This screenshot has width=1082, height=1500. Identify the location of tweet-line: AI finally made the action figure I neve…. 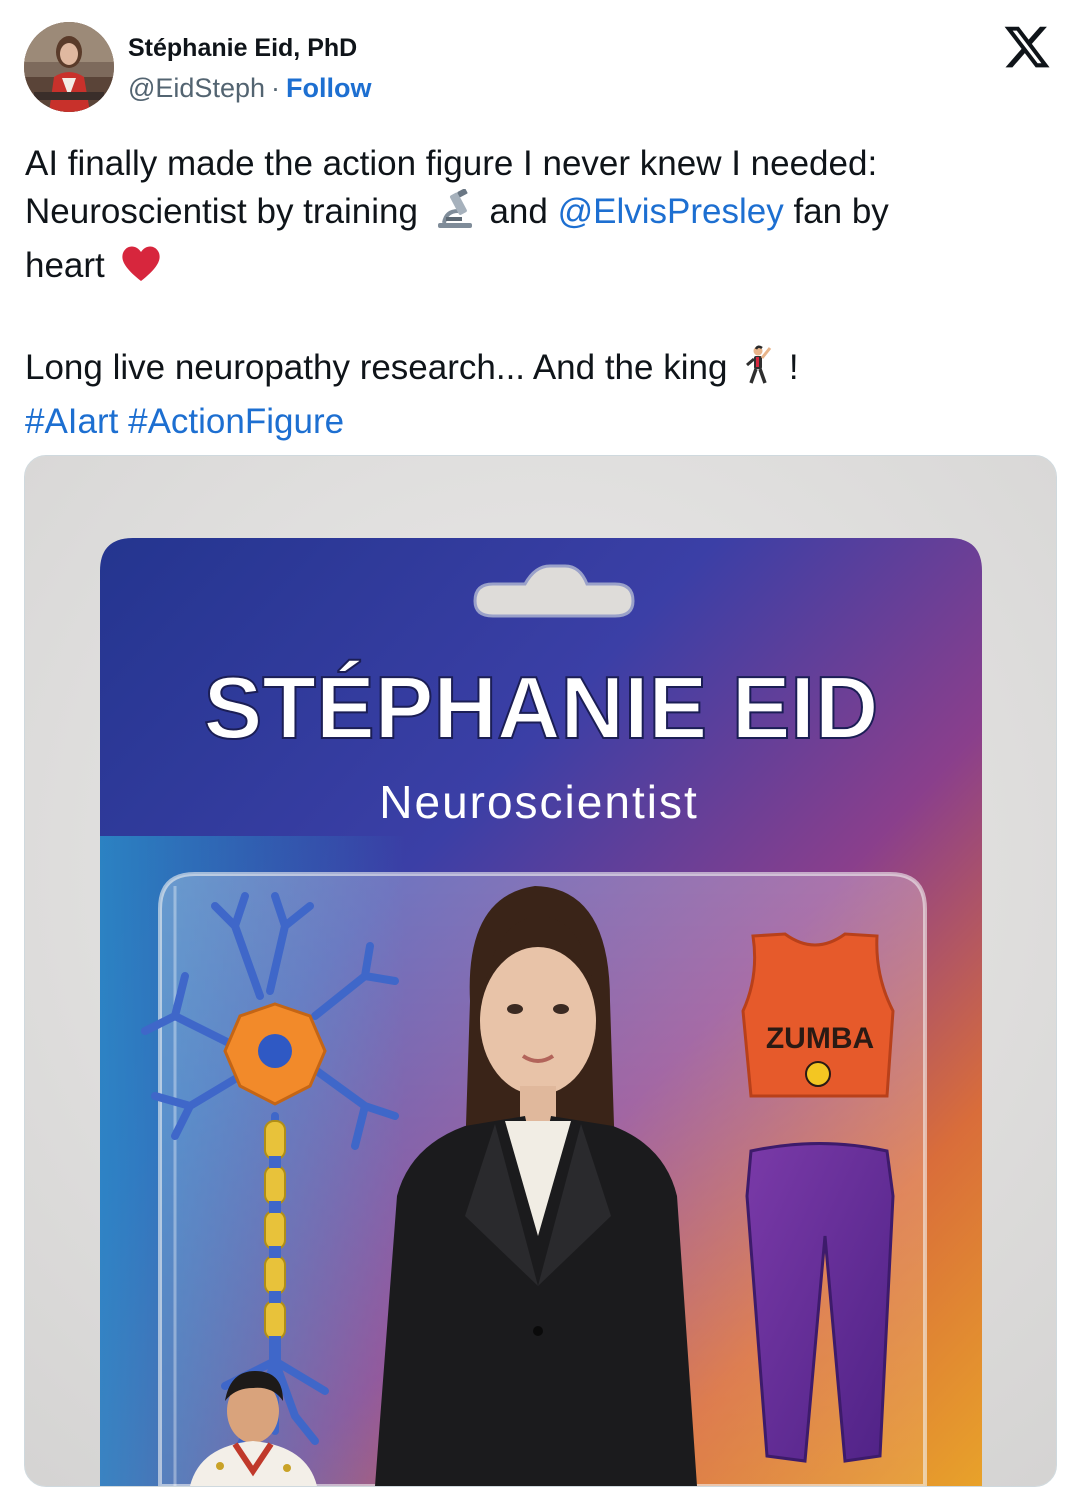
(540, 164).